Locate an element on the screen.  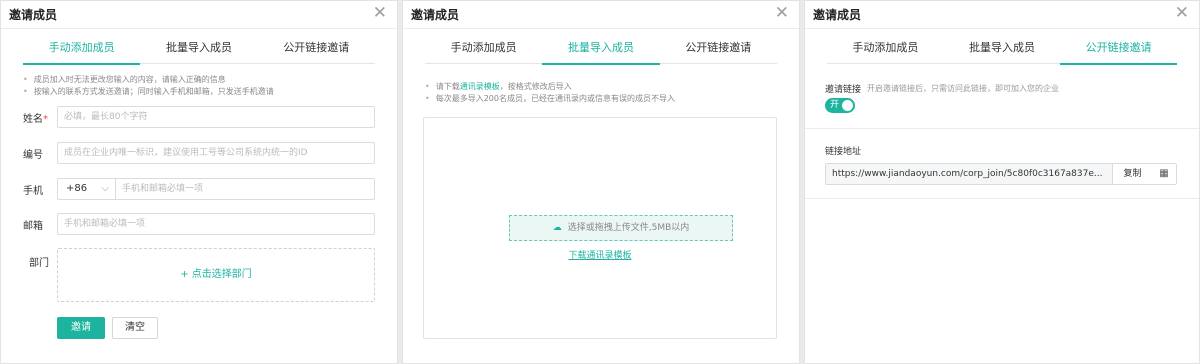
required-mark: * is located at coordinates (45, 119).